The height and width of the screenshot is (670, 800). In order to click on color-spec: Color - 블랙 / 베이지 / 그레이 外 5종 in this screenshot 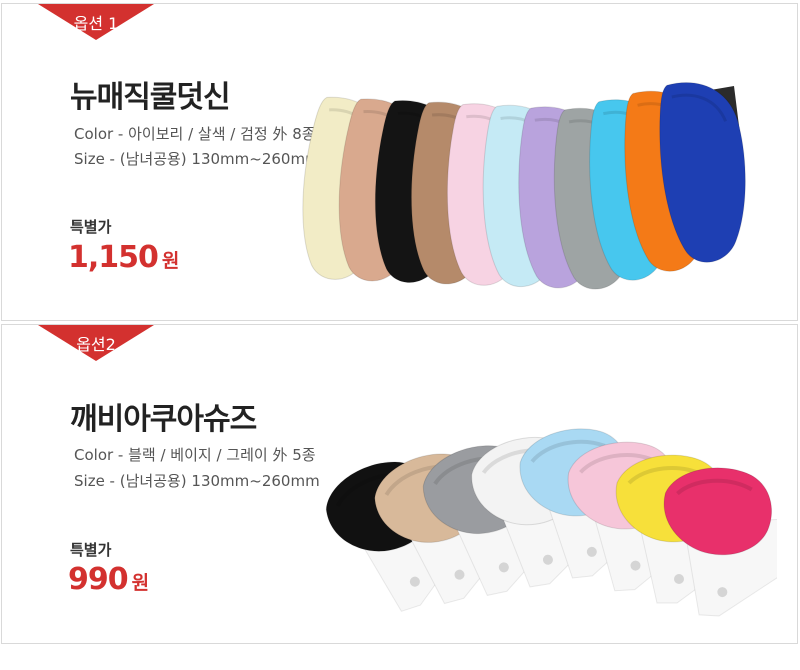, I will do `click(195, 455)`.